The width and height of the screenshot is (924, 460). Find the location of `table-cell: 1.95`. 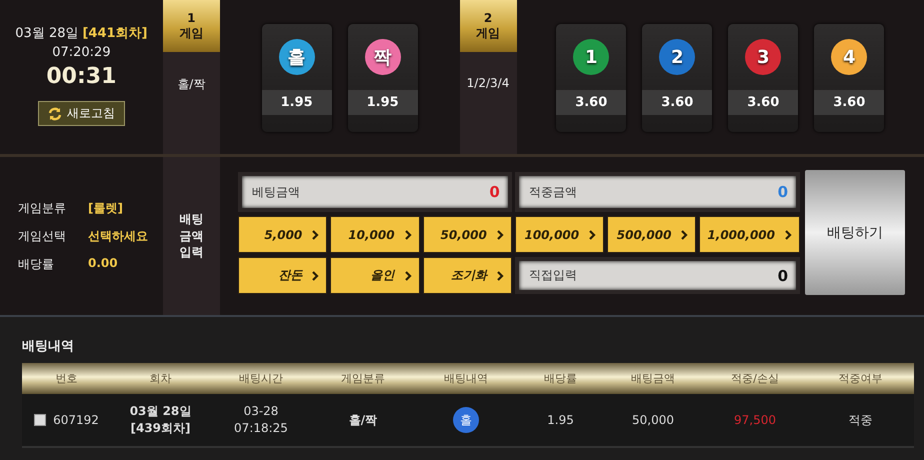

table-cell: 1.95 is located at coordinates (560, 421).